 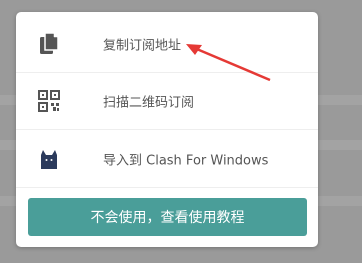 I want to click on clash-cat-icon, so click(x=49, y=159).